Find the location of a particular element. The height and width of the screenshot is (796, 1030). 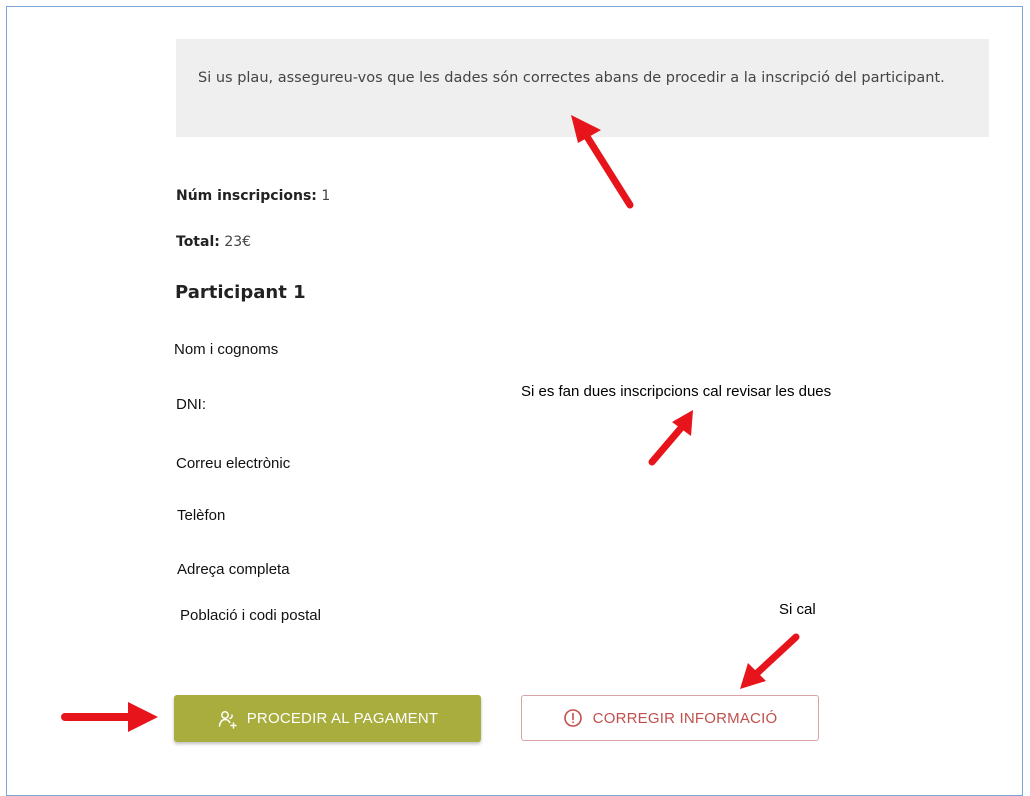

arrow-to-pay-button is located at coordinates (109, 717).